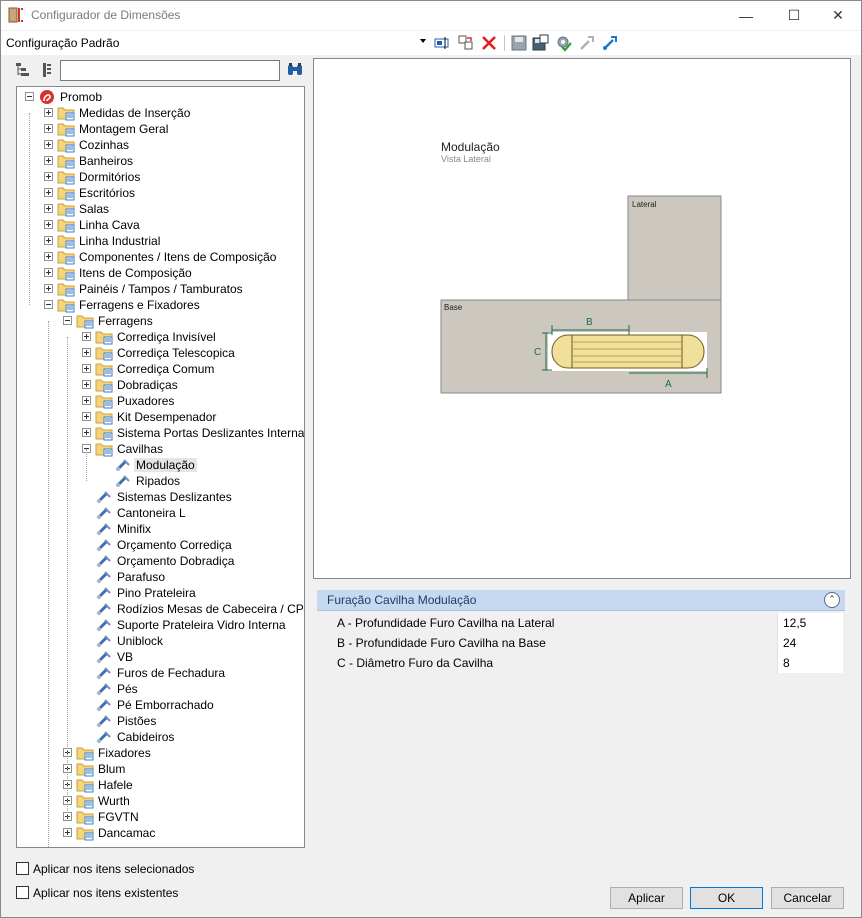  Describe the element at coordinates (466, 43) in the screenshot. I see `copy-config-icon` at that location.